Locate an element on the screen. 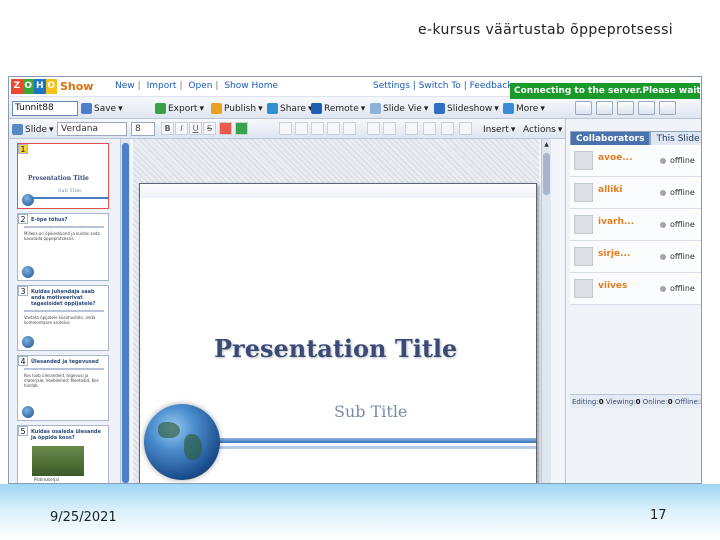 Image resolution: width=720 pixels, height=540 pixels. collaborator-item: alliki offline is located at coordinates (635, 193).